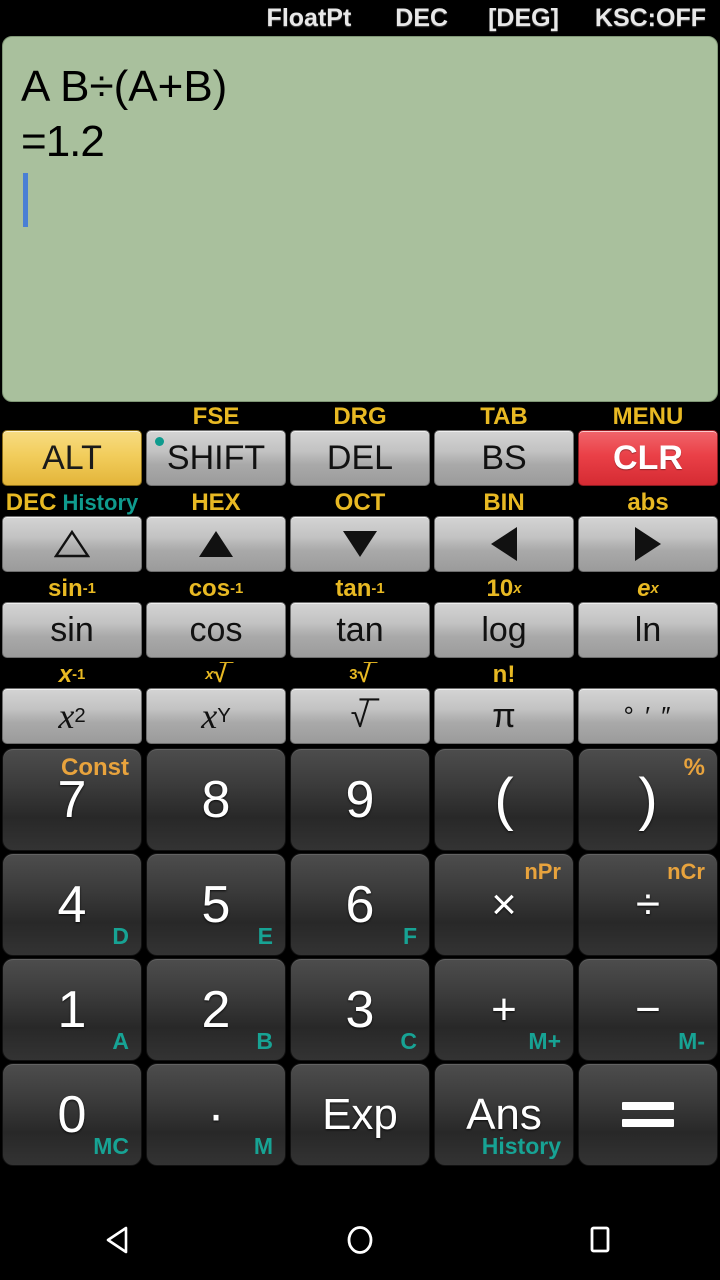 This screenshot has width=720, height=1280. I want to click on label-alt-blank, so click(72, 417).